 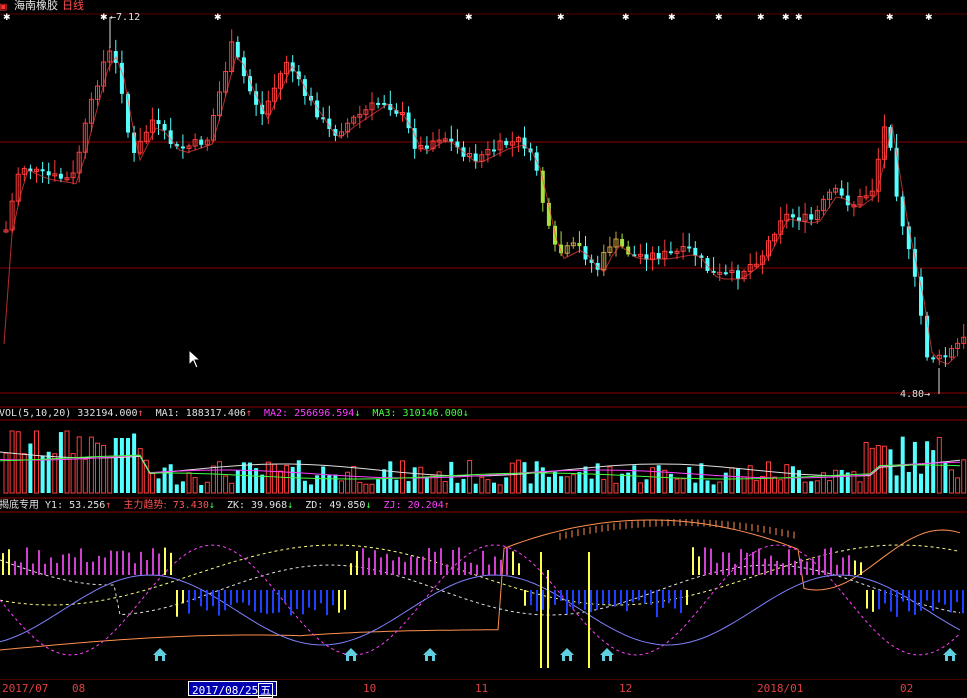 What do you see at coordinates (370, 688) in the screenshot?
I see `date-label-10: 10` at bounding box center [370, 688].